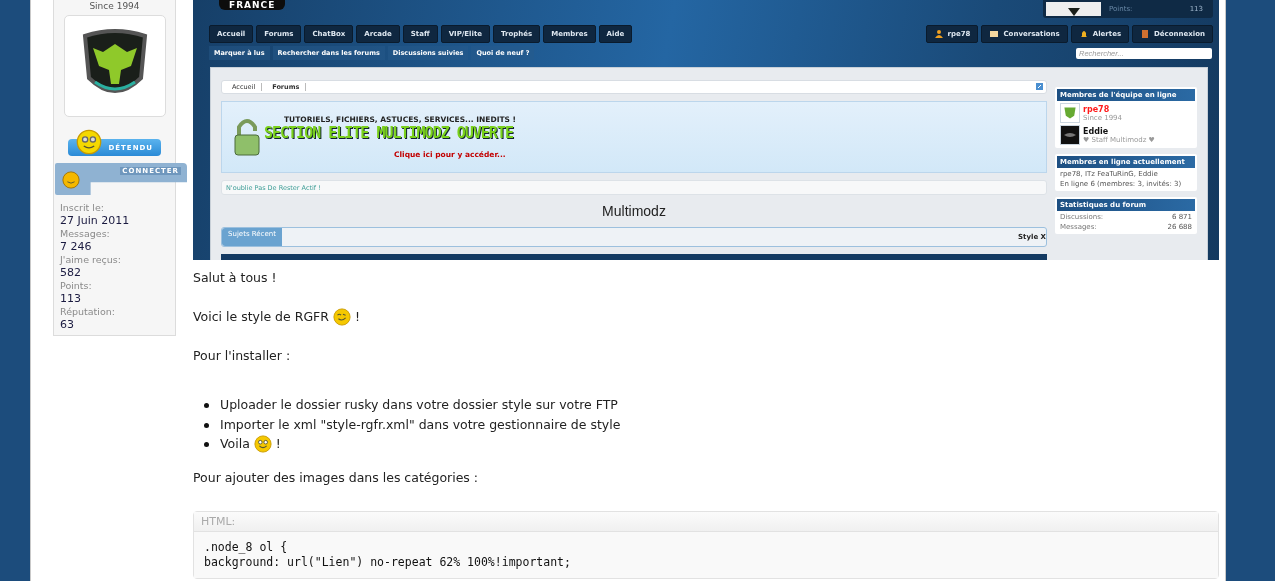  What do you see at coordinates (994, 34) in the screenshot?
I see `envelope-icon` at bounding box center [994, 34].